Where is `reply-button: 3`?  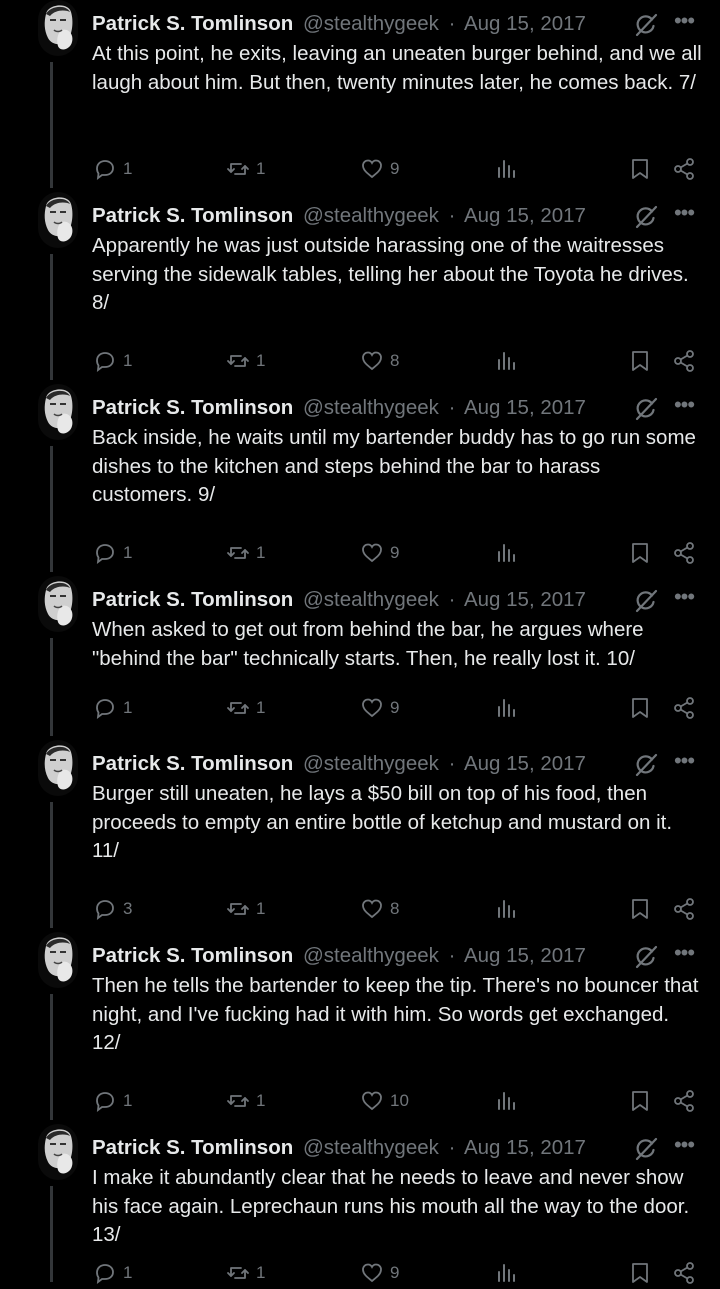
reply-button: 3 is located at coordinates (112, 909).